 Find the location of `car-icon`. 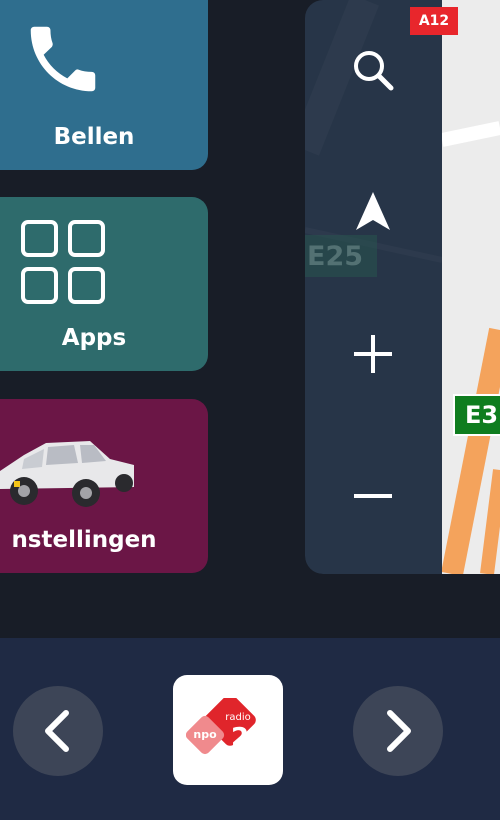

car-icon is located at coordinates (69, 467).